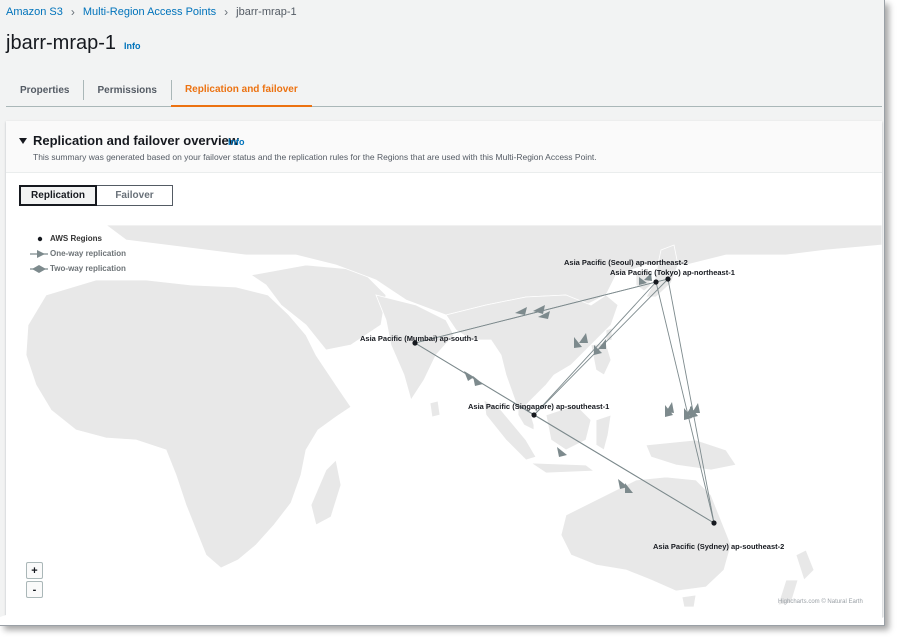 The width and height of the screenshot is (899, 637). I want to click on legend-regions: AWS Regions, so click(75, 238).